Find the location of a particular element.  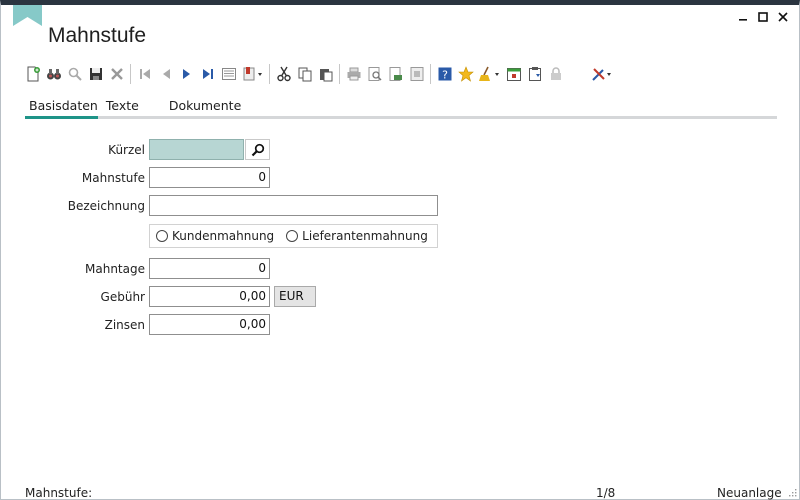

next-record-icon is located at coordinates (186, 74).